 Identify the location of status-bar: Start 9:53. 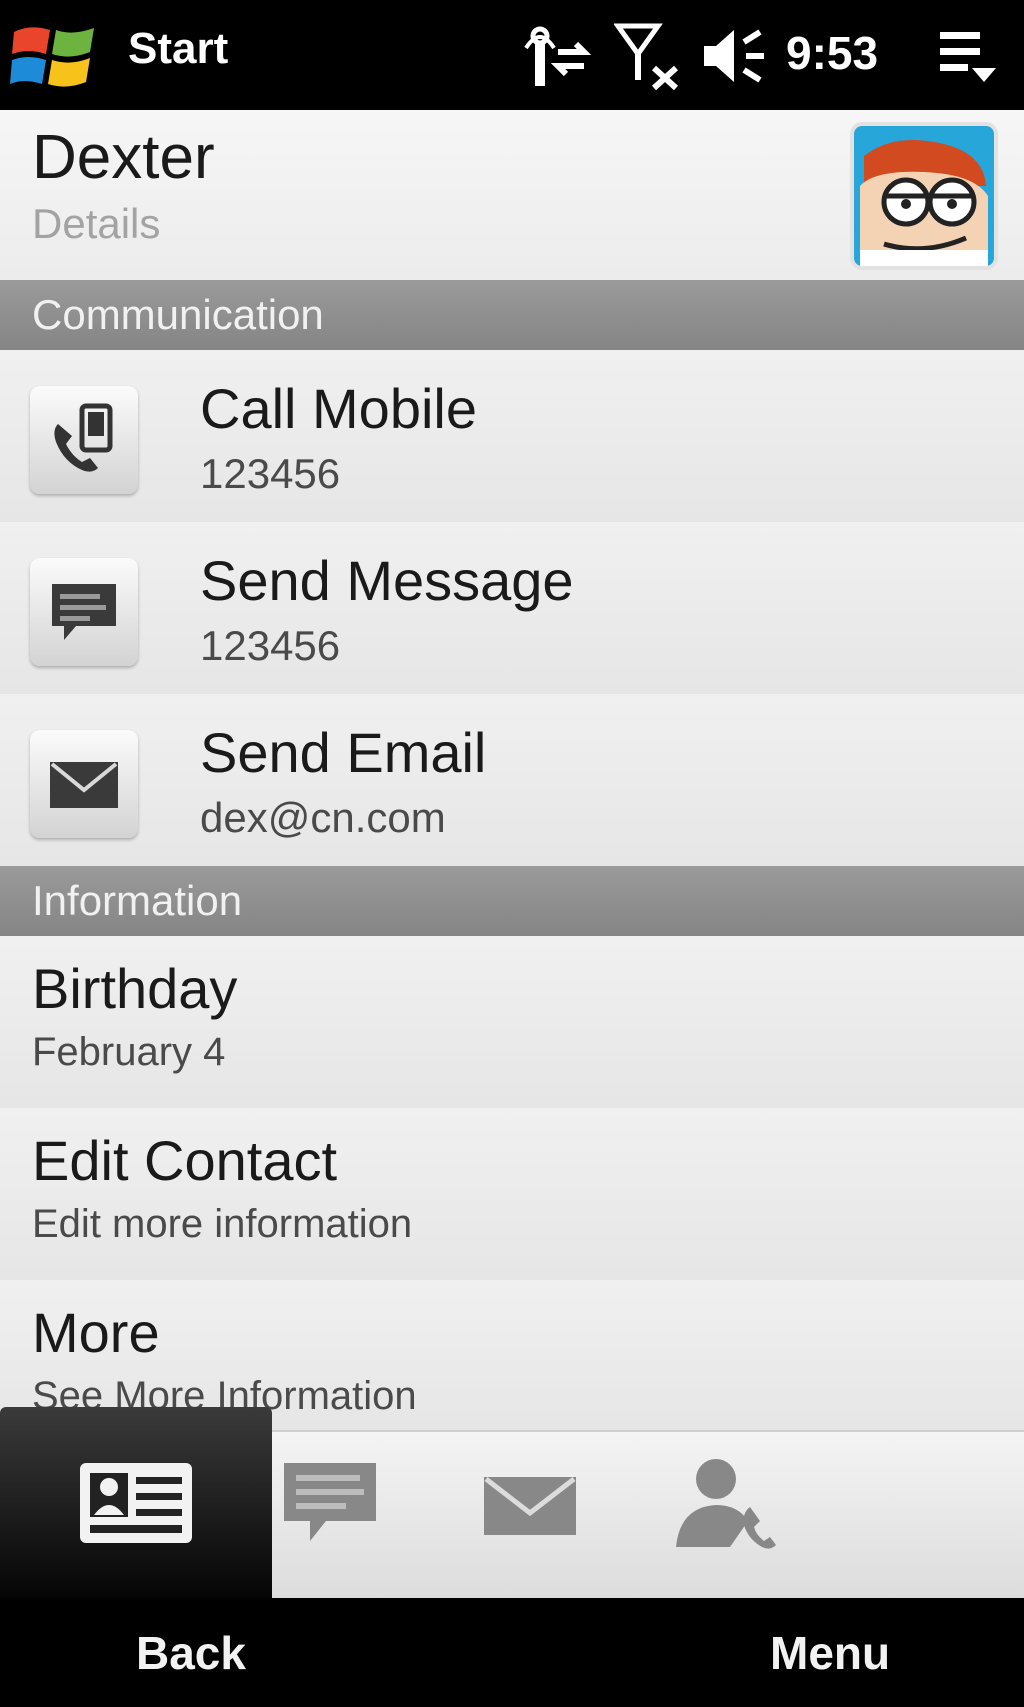
(512, 55).